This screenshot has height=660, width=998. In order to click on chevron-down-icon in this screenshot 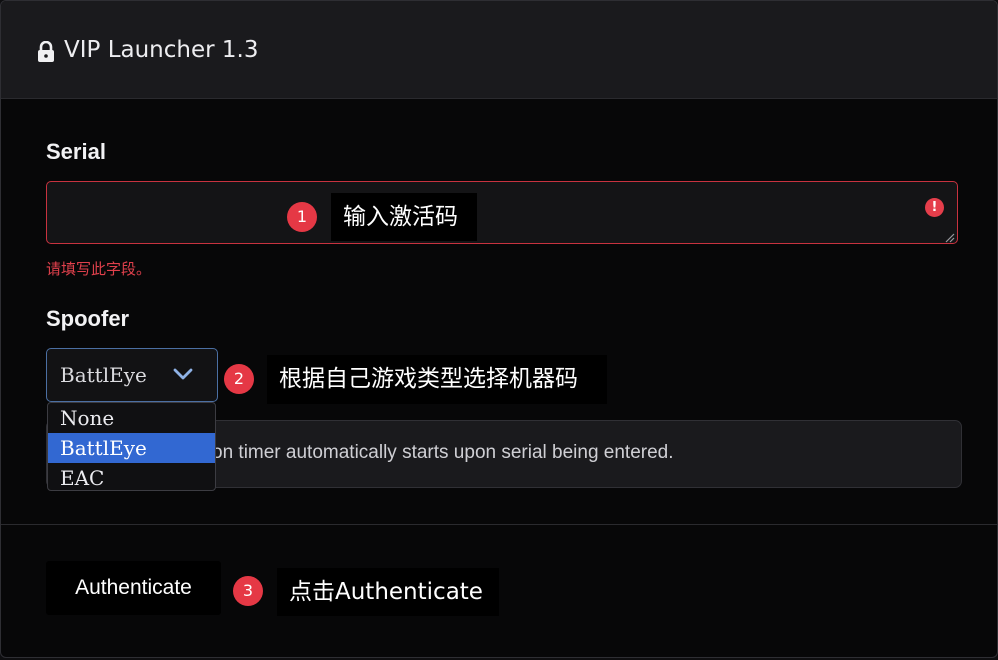, I will do `click(183, 374)`.